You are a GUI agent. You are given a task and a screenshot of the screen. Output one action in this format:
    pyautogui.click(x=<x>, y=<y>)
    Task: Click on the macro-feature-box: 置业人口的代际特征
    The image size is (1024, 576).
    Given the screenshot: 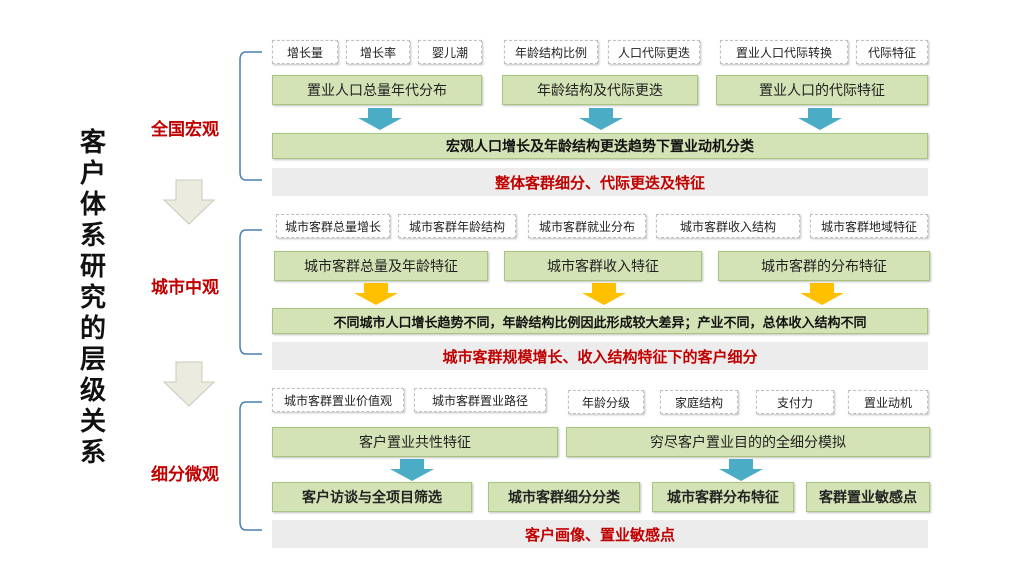 What is the action you would take?
    pyautogui.click(x=822, y=90)
    